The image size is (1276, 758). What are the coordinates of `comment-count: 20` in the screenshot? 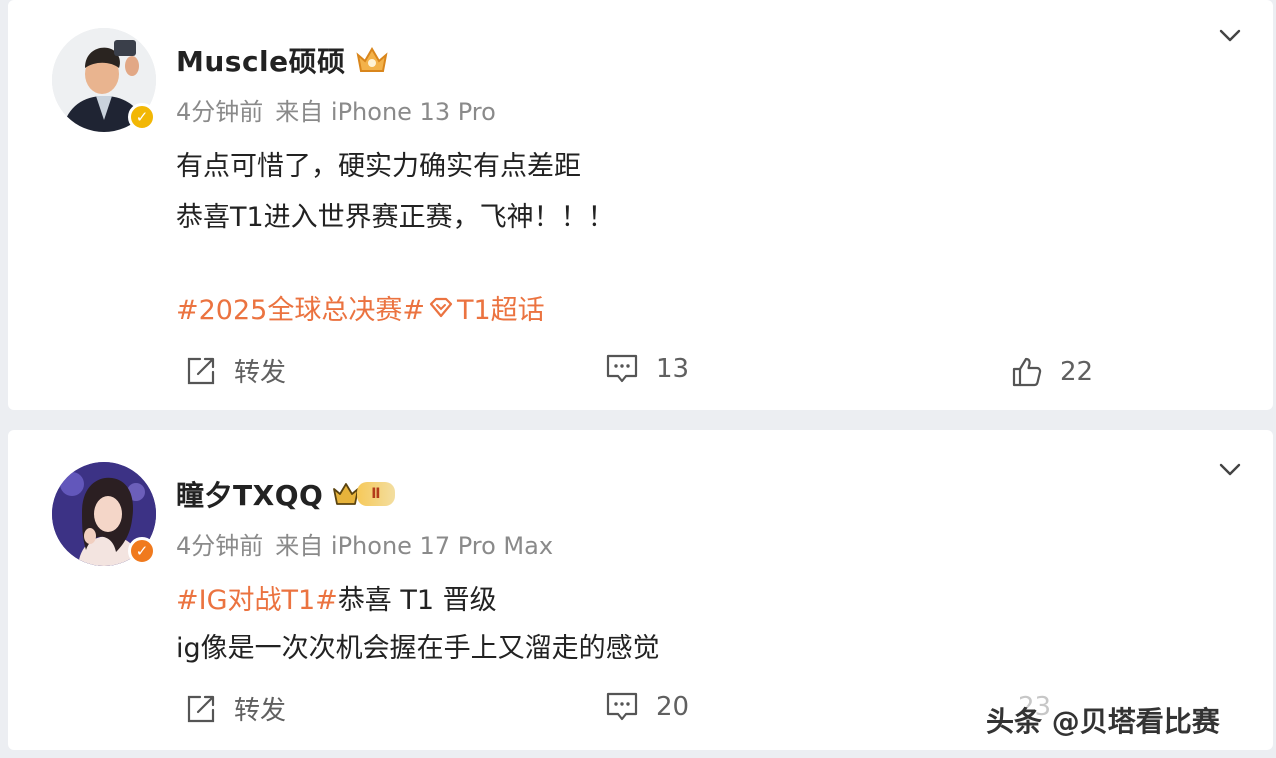 It's located at (673, 707).